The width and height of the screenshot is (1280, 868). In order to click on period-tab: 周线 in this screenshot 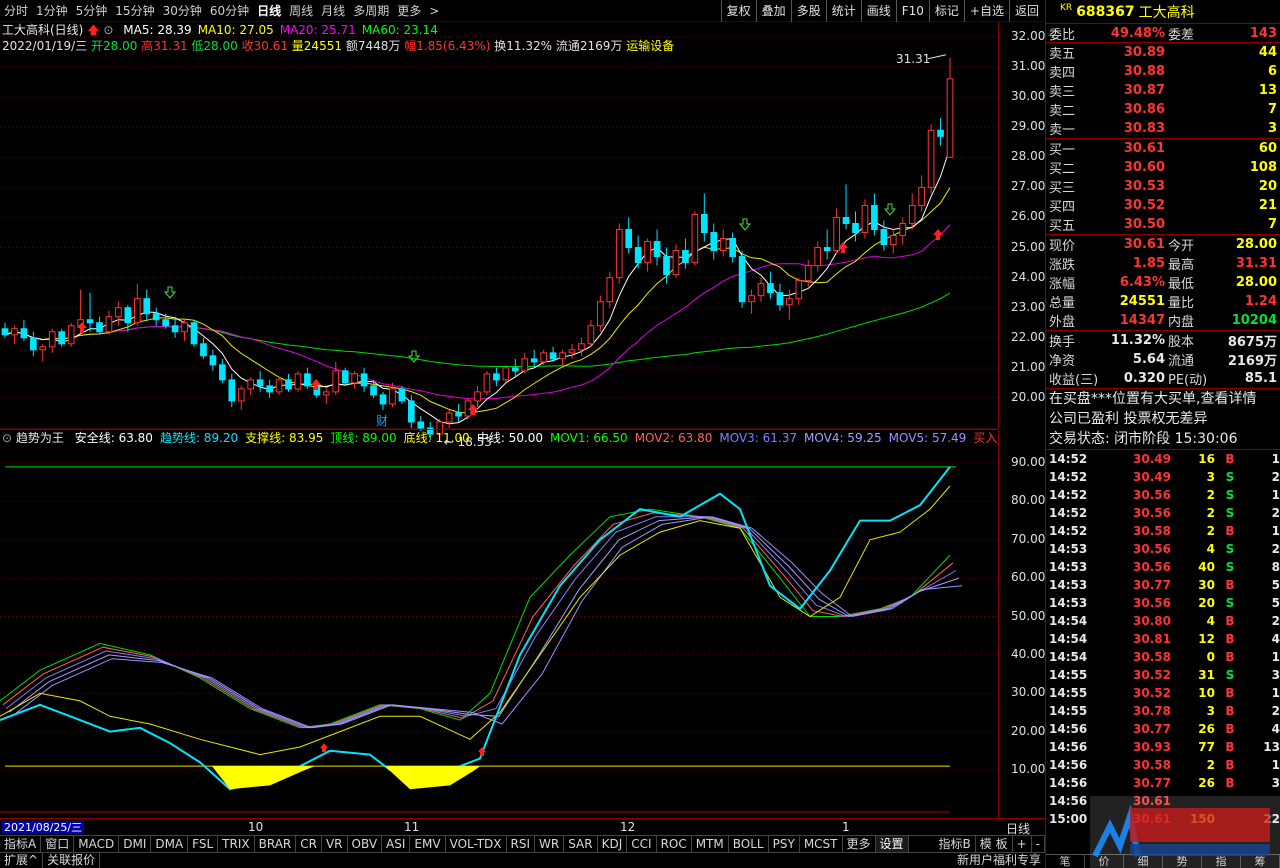, I will do `click(301, 11)`.